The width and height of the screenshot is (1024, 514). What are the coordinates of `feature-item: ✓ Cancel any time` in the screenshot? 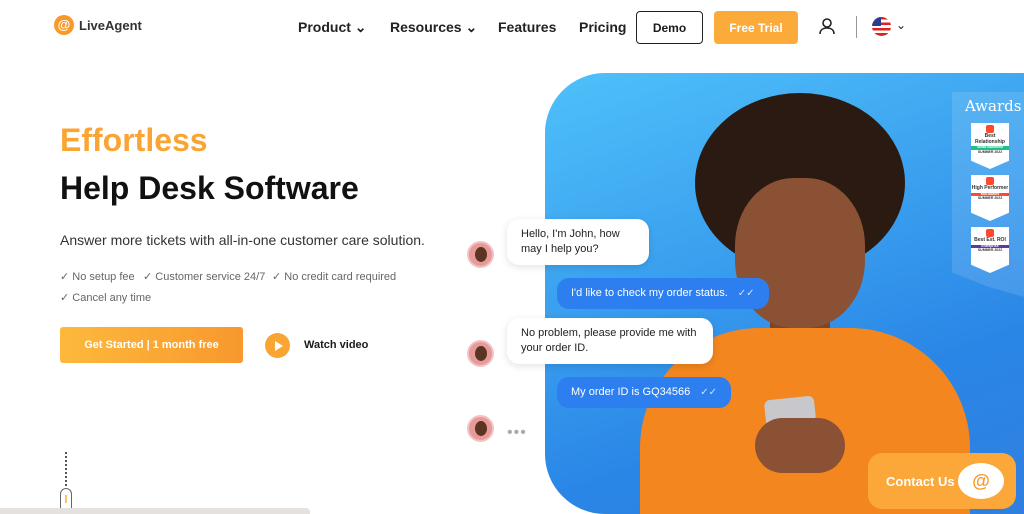 It's located at (106, 298).